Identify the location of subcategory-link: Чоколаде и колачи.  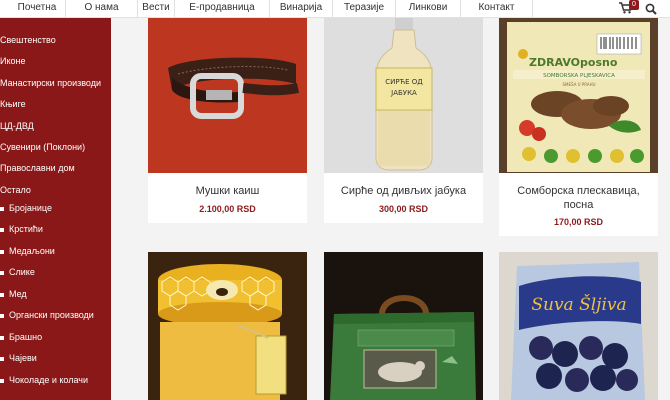
(44, 380).